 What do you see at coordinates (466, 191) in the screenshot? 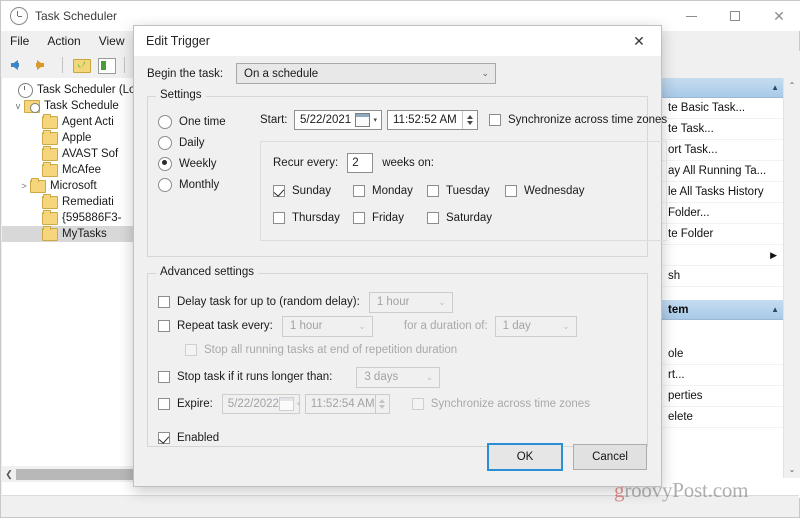
I see `checkbox-tuesday: Tuesday` at bounding box center [466, 191].